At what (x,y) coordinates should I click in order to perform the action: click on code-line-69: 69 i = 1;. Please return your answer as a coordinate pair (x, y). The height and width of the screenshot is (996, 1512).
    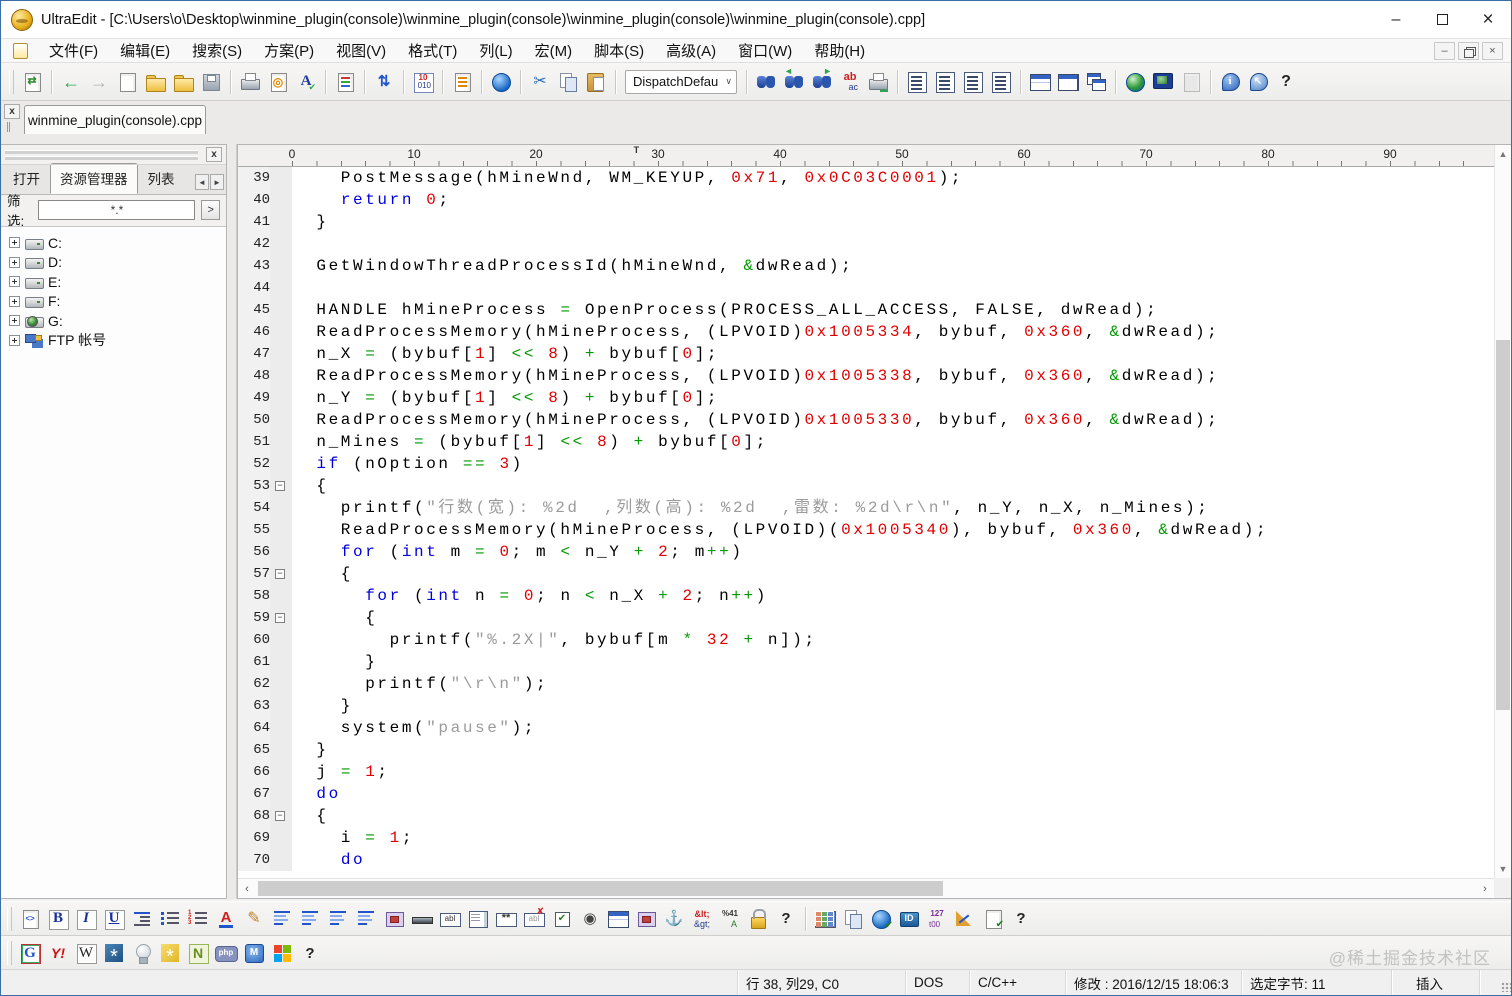
    Looking at the image, I should click on (866, 838).